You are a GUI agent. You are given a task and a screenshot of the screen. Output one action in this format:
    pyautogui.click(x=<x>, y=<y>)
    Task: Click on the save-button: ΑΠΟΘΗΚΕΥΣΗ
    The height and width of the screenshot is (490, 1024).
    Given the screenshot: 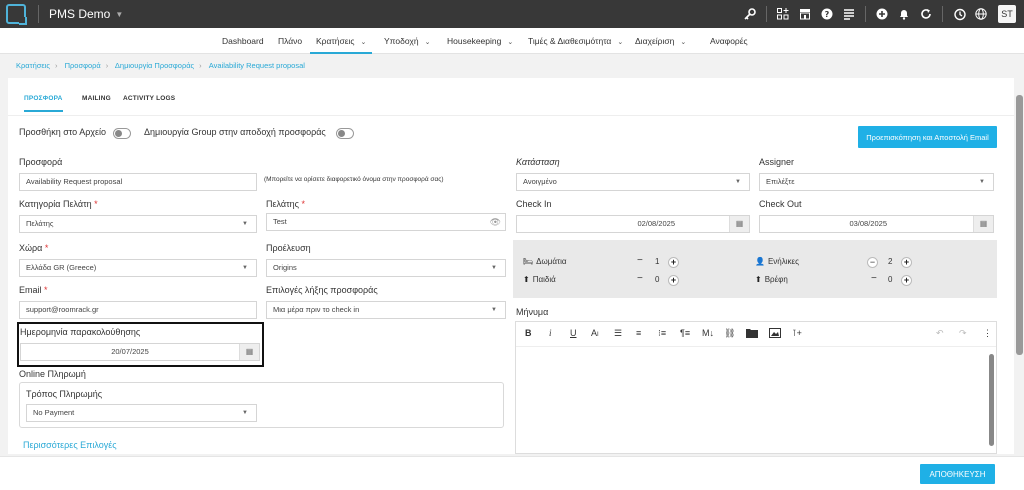 What is the action you would take?
    pyautogui.click(x=957, y=474)
    